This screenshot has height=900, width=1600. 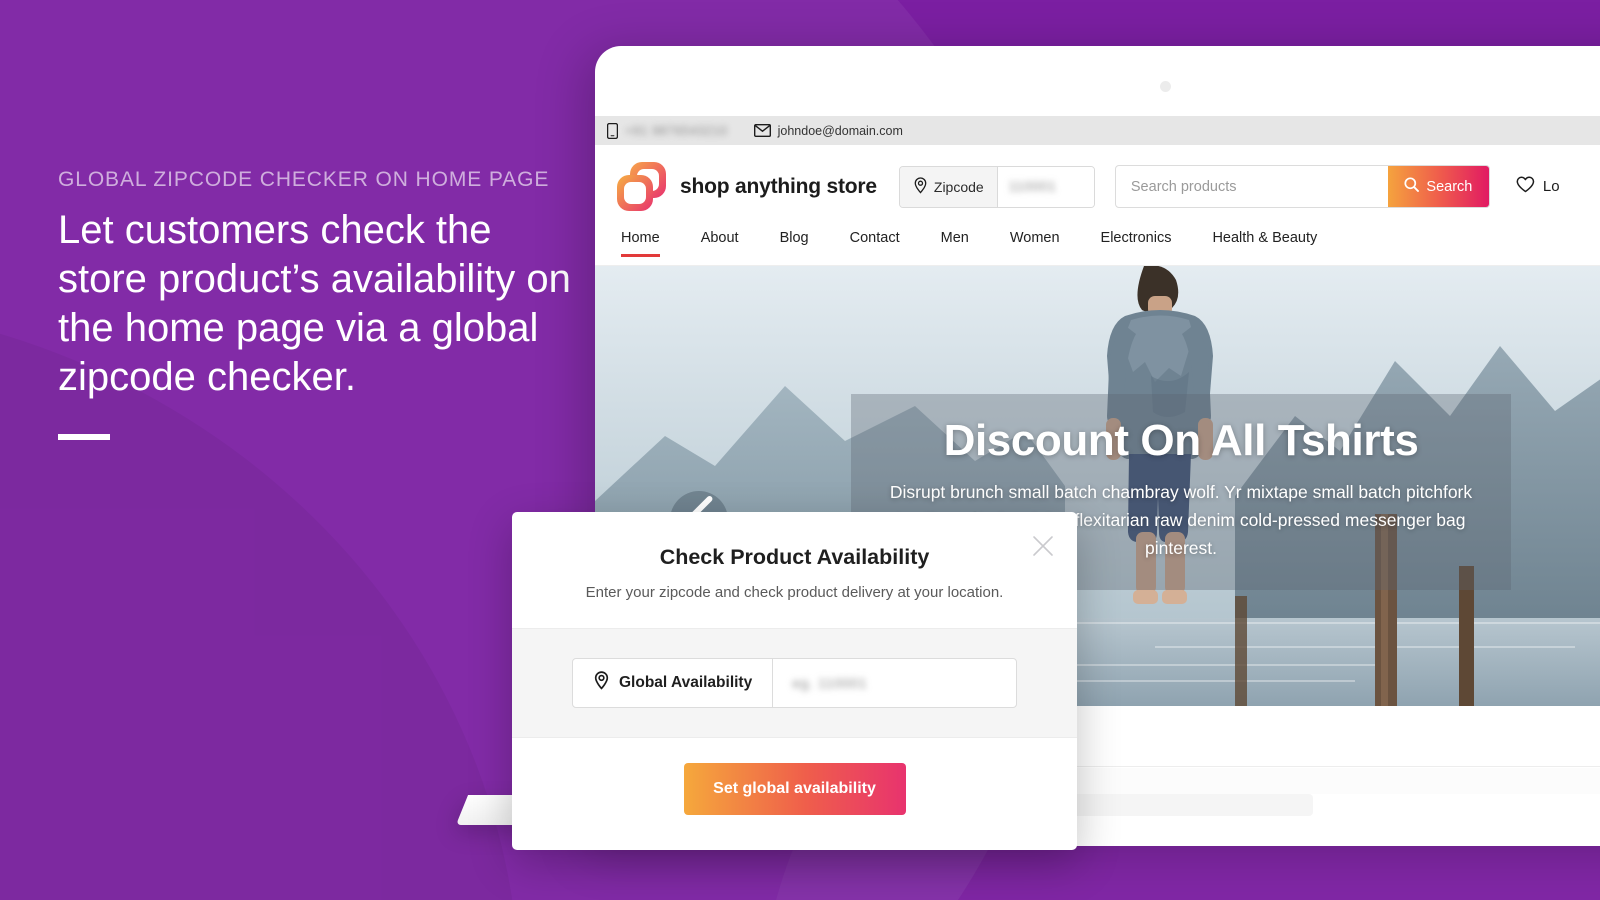 I want to click on topbar-phone-text: +91 9876543210, so click(x=676, y=130).